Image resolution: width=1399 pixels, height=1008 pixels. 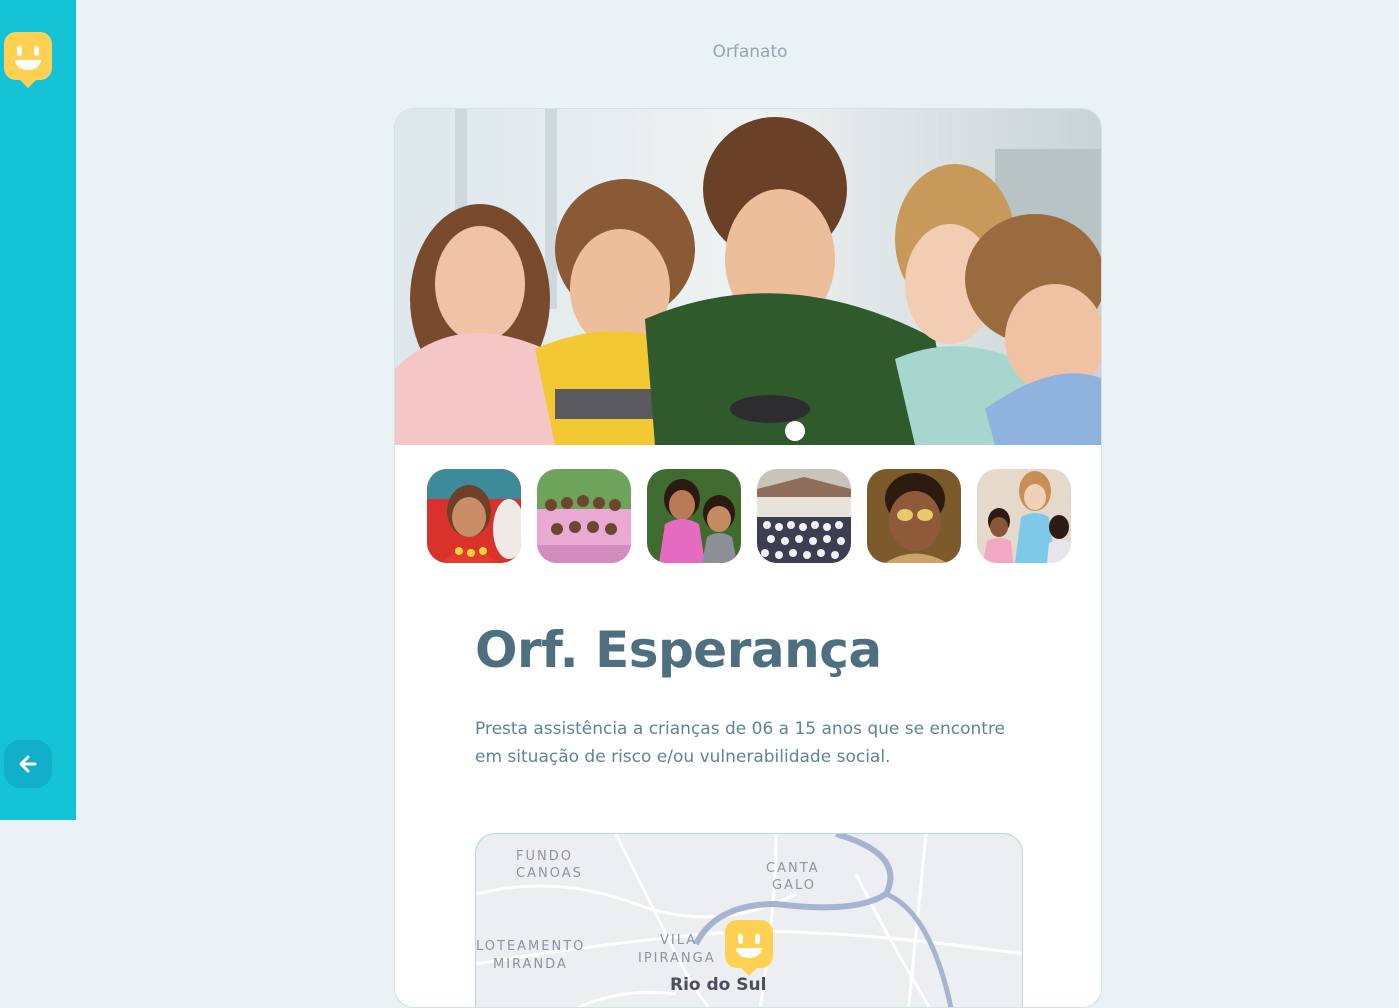 What do you see at coordinates (749, 516) in the screenshot?
I see `photo-gallery` at bounding box center [749, 516].